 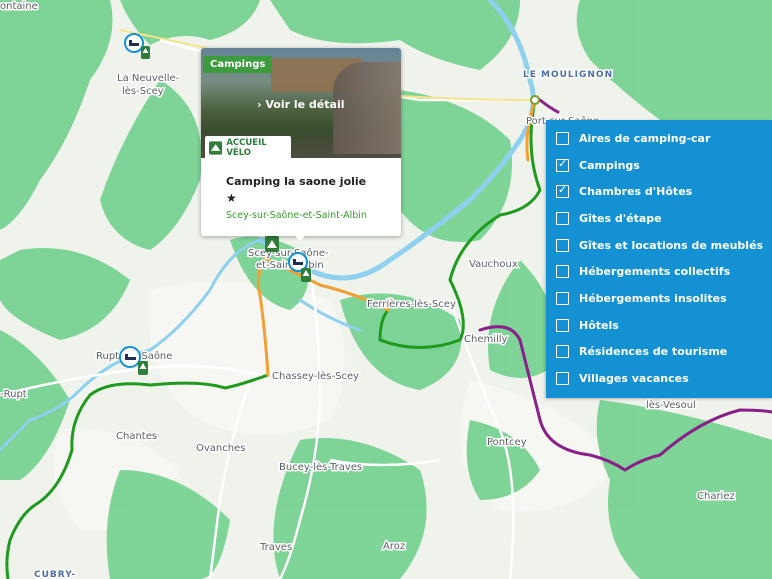 What do you see at coordinates (411, 304) in the screenshot?
I see `label-ferrieres: Ferrières-lès-Scey` at bounding box center [411, 304].